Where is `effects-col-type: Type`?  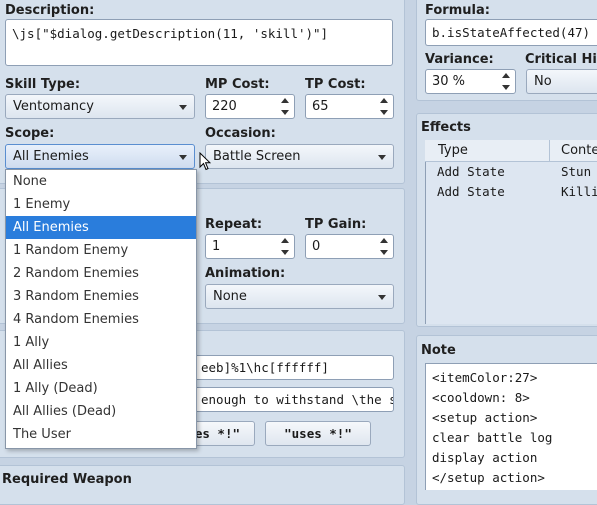 effects-col-type: Type is located at coordinates (453, 150).